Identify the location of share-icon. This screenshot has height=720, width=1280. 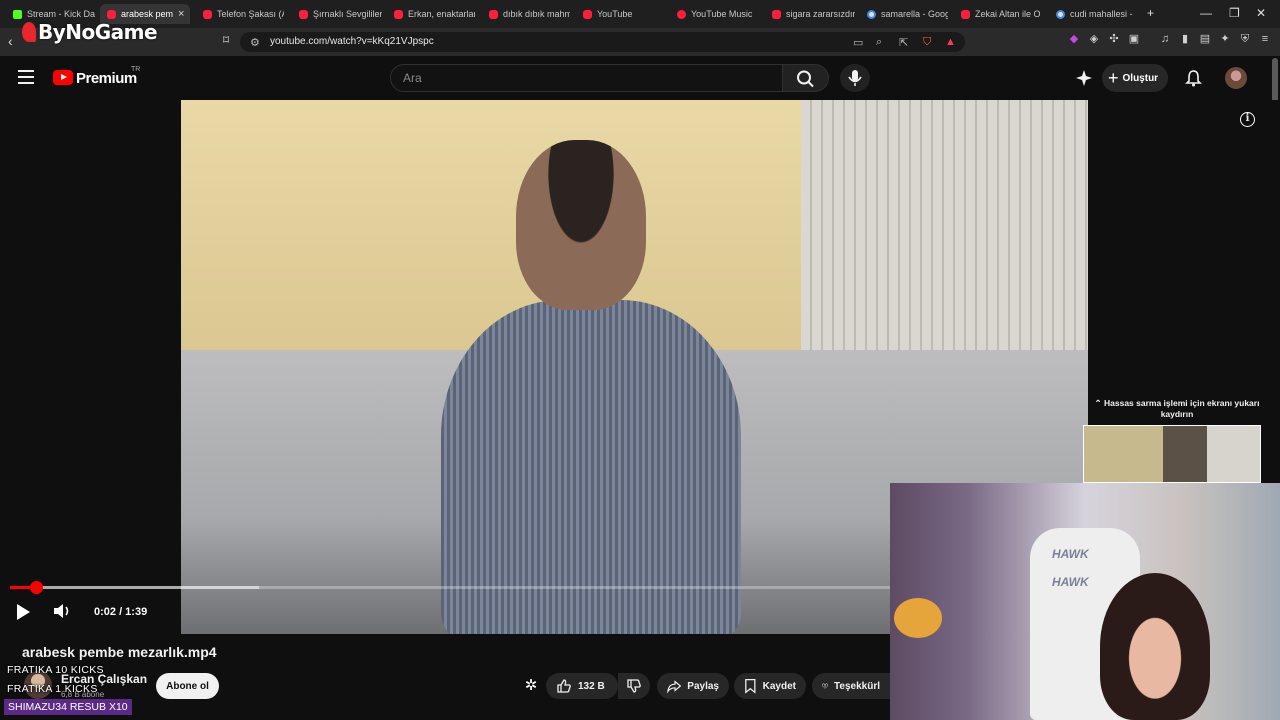
(674, 687).